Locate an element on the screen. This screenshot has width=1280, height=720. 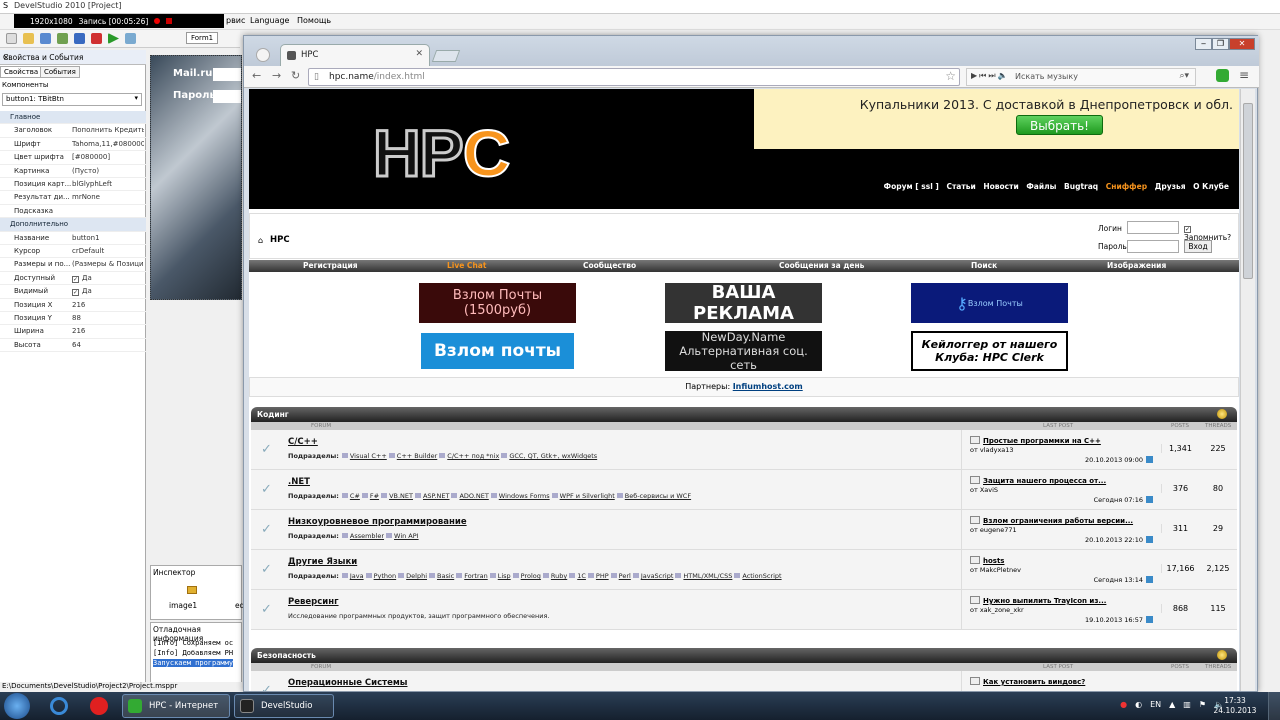
new-icon is located at coordinates (11, 38).